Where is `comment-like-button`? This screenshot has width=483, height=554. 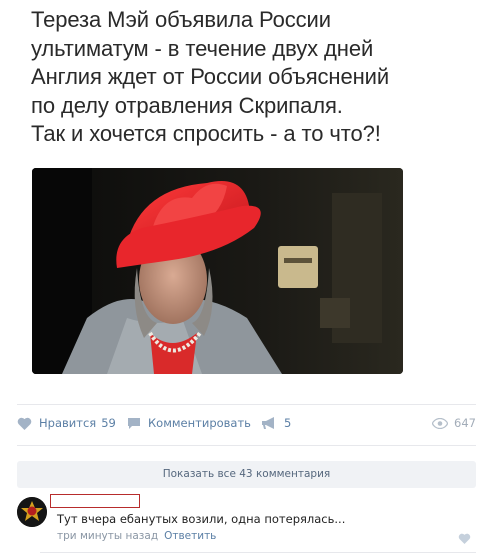 comment-like-button is located at coordinates (464, 538).